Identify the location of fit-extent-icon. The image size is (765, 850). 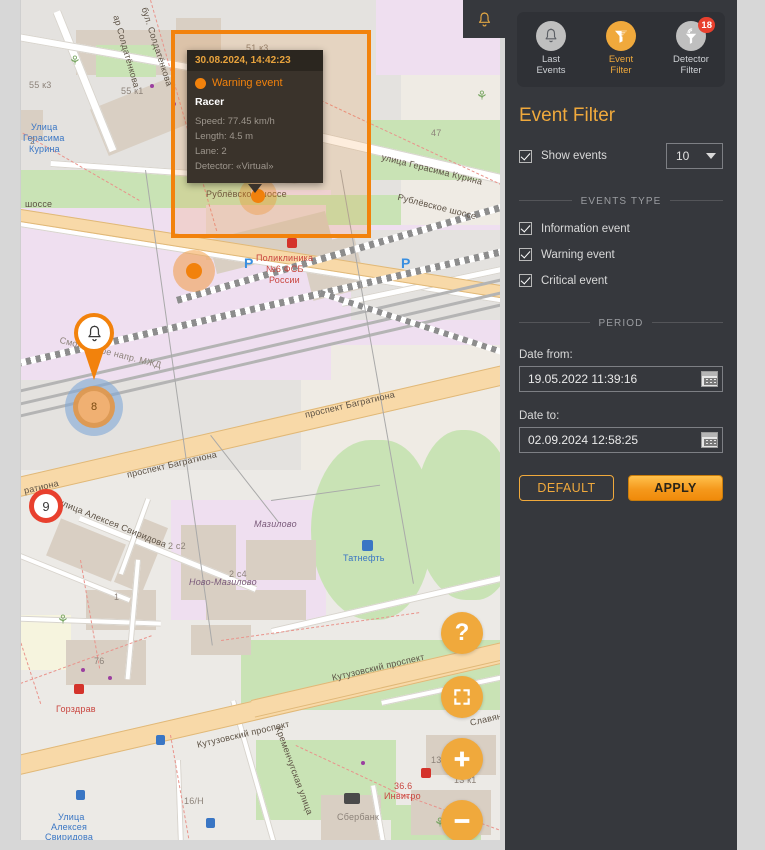
(462, 697).